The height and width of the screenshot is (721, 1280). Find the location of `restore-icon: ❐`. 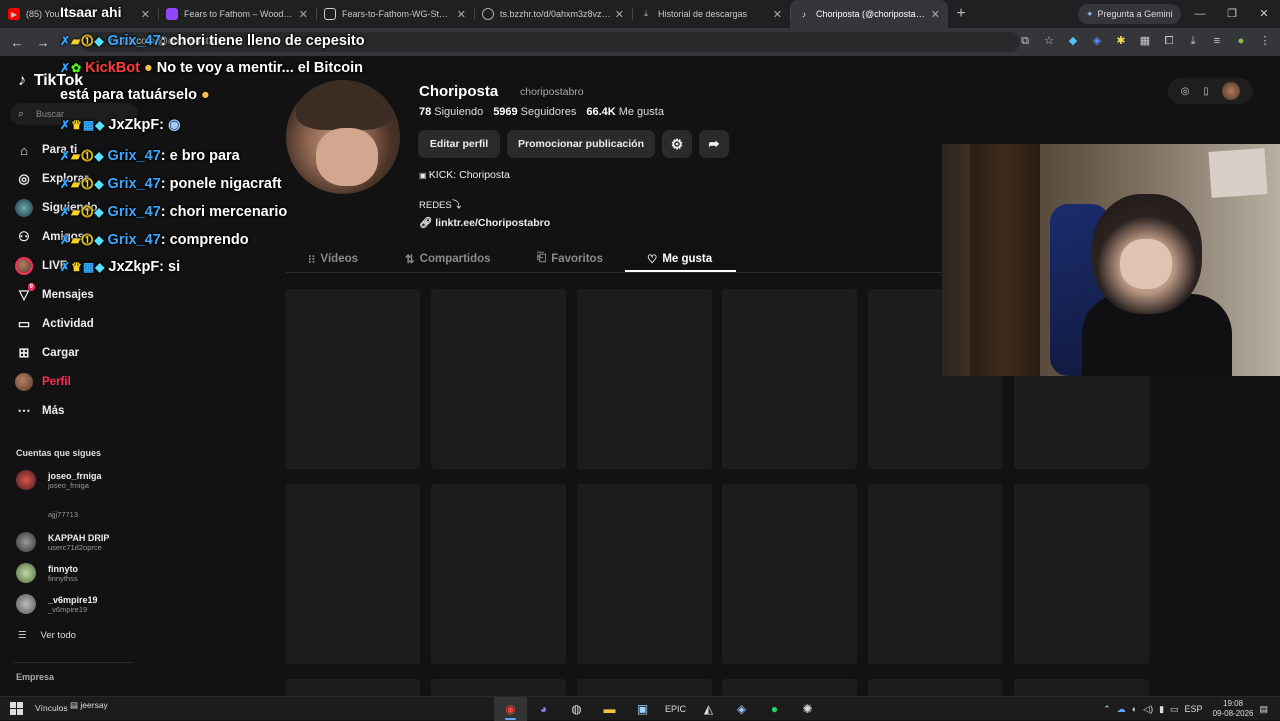

restore-icon: ❐ is located at coordinates (1232, 14).